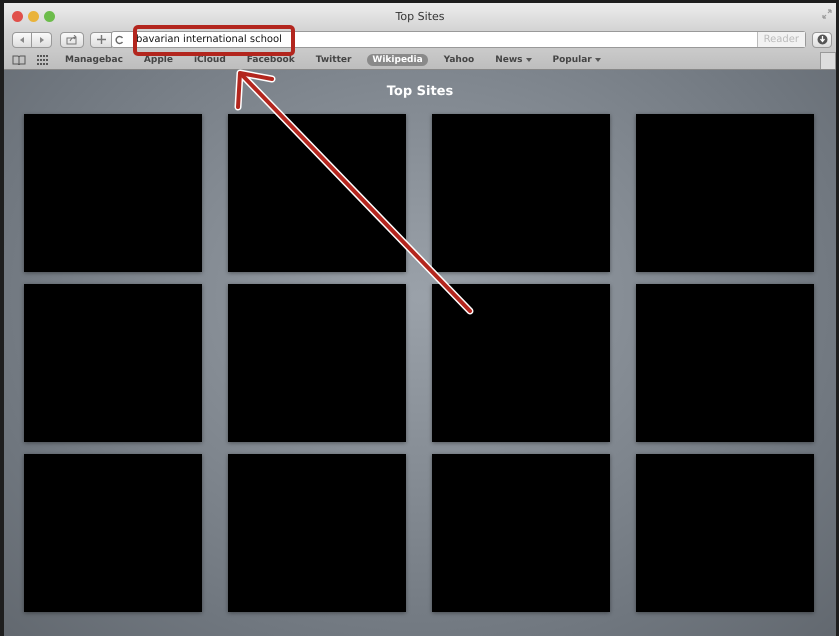 This screenshot has height=636, width=839. Describe the element at coordinates (397, 60) in the screenshot. I see `bookmark-link: Wikipedia` at that location.